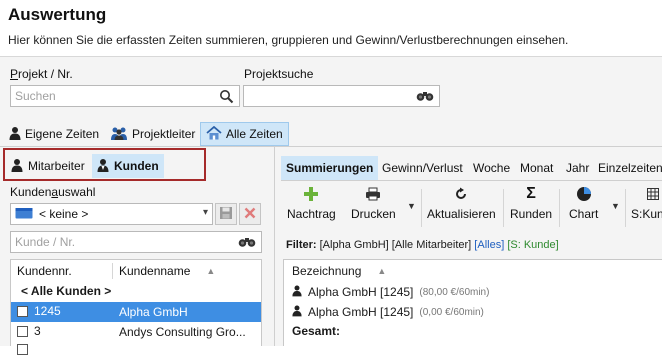  What do you see at coordinates (646, 203) in the screenshot?
I see `skunde-button: S:Kun` at bounding box center [646, 203].